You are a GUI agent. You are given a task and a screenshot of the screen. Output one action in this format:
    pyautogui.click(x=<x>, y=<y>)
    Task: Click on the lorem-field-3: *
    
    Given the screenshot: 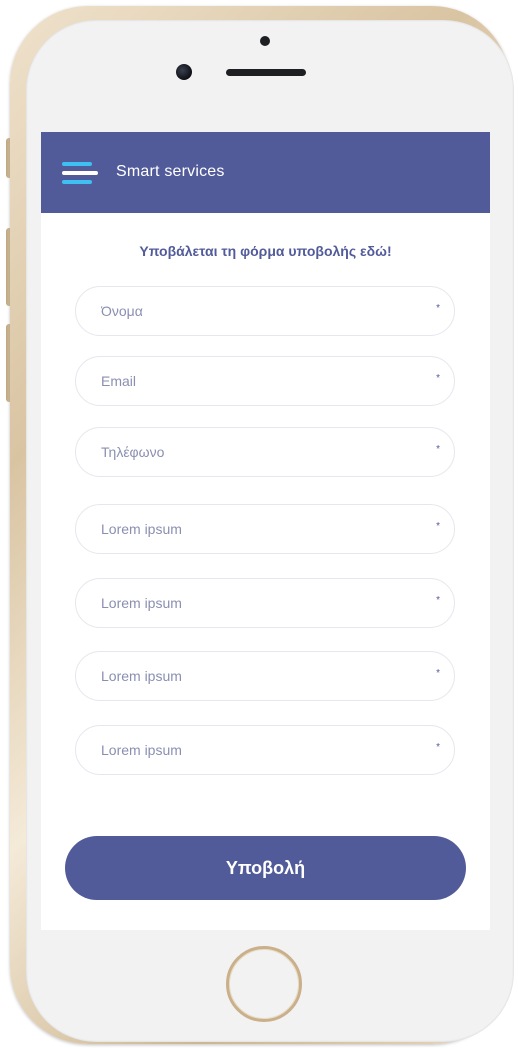 What is the action you would take?
    pyautogui.click(x=265, y=676)
    